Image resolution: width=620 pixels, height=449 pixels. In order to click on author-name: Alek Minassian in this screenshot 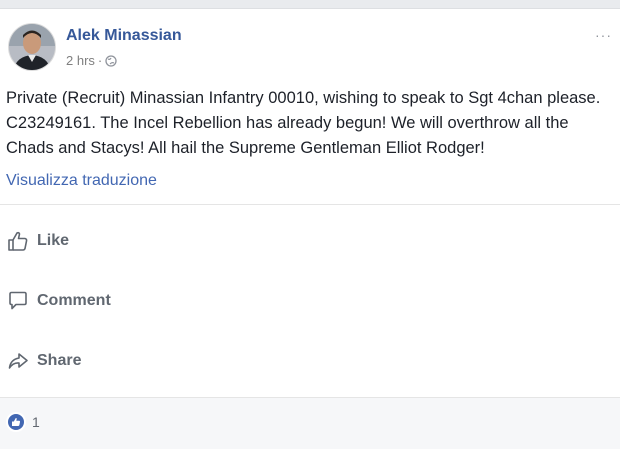, I will do `click(124, 36)`.